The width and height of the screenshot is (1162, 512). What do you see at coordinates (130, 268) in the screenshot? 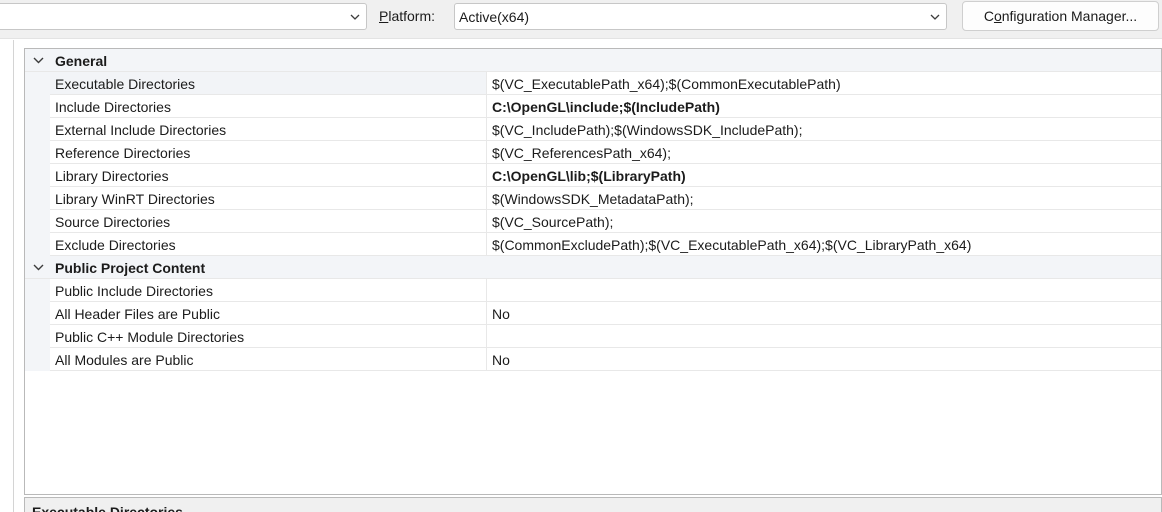
I see `category-label: Public Project Content` at bounding box center [130, 268].